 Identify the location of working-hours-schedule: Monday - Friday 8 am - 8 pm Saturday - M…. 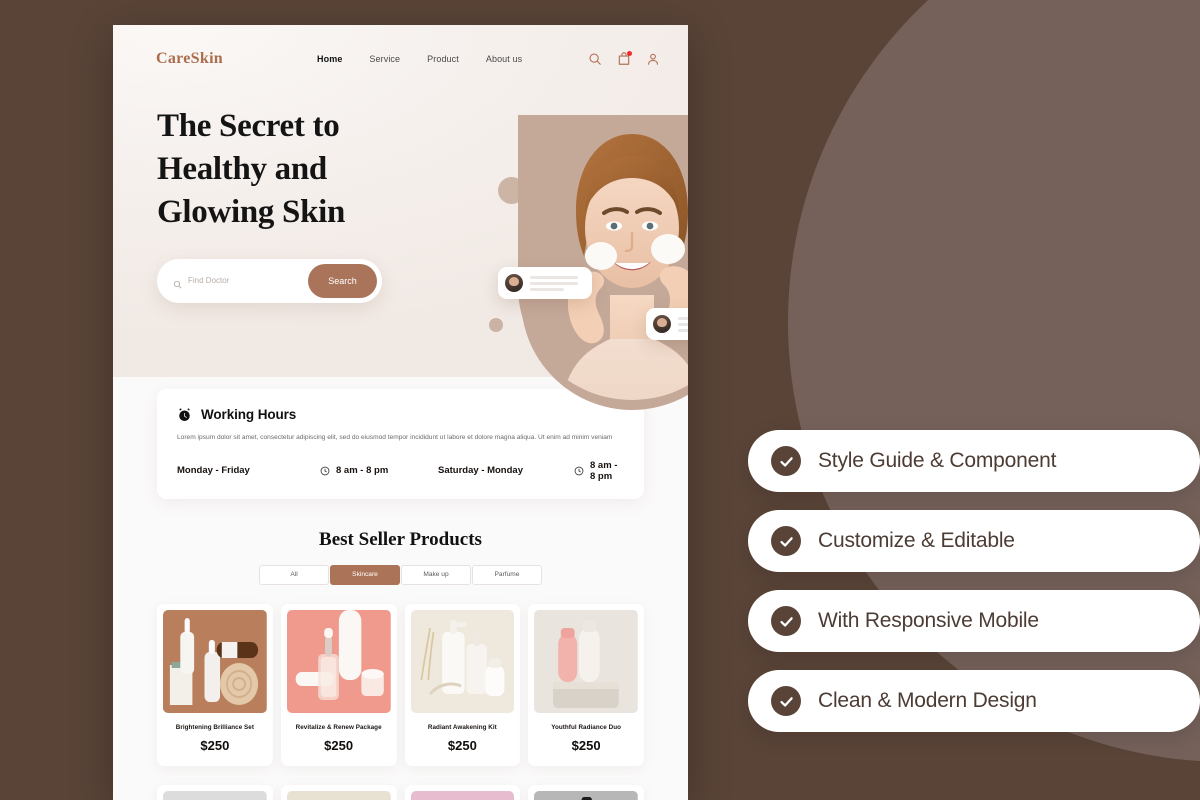
(400, 471).